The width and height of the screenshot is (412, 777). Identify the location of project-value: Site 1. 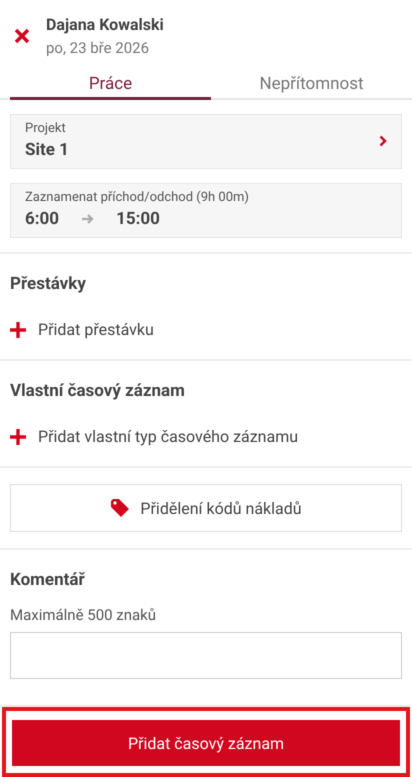
(47, 150).